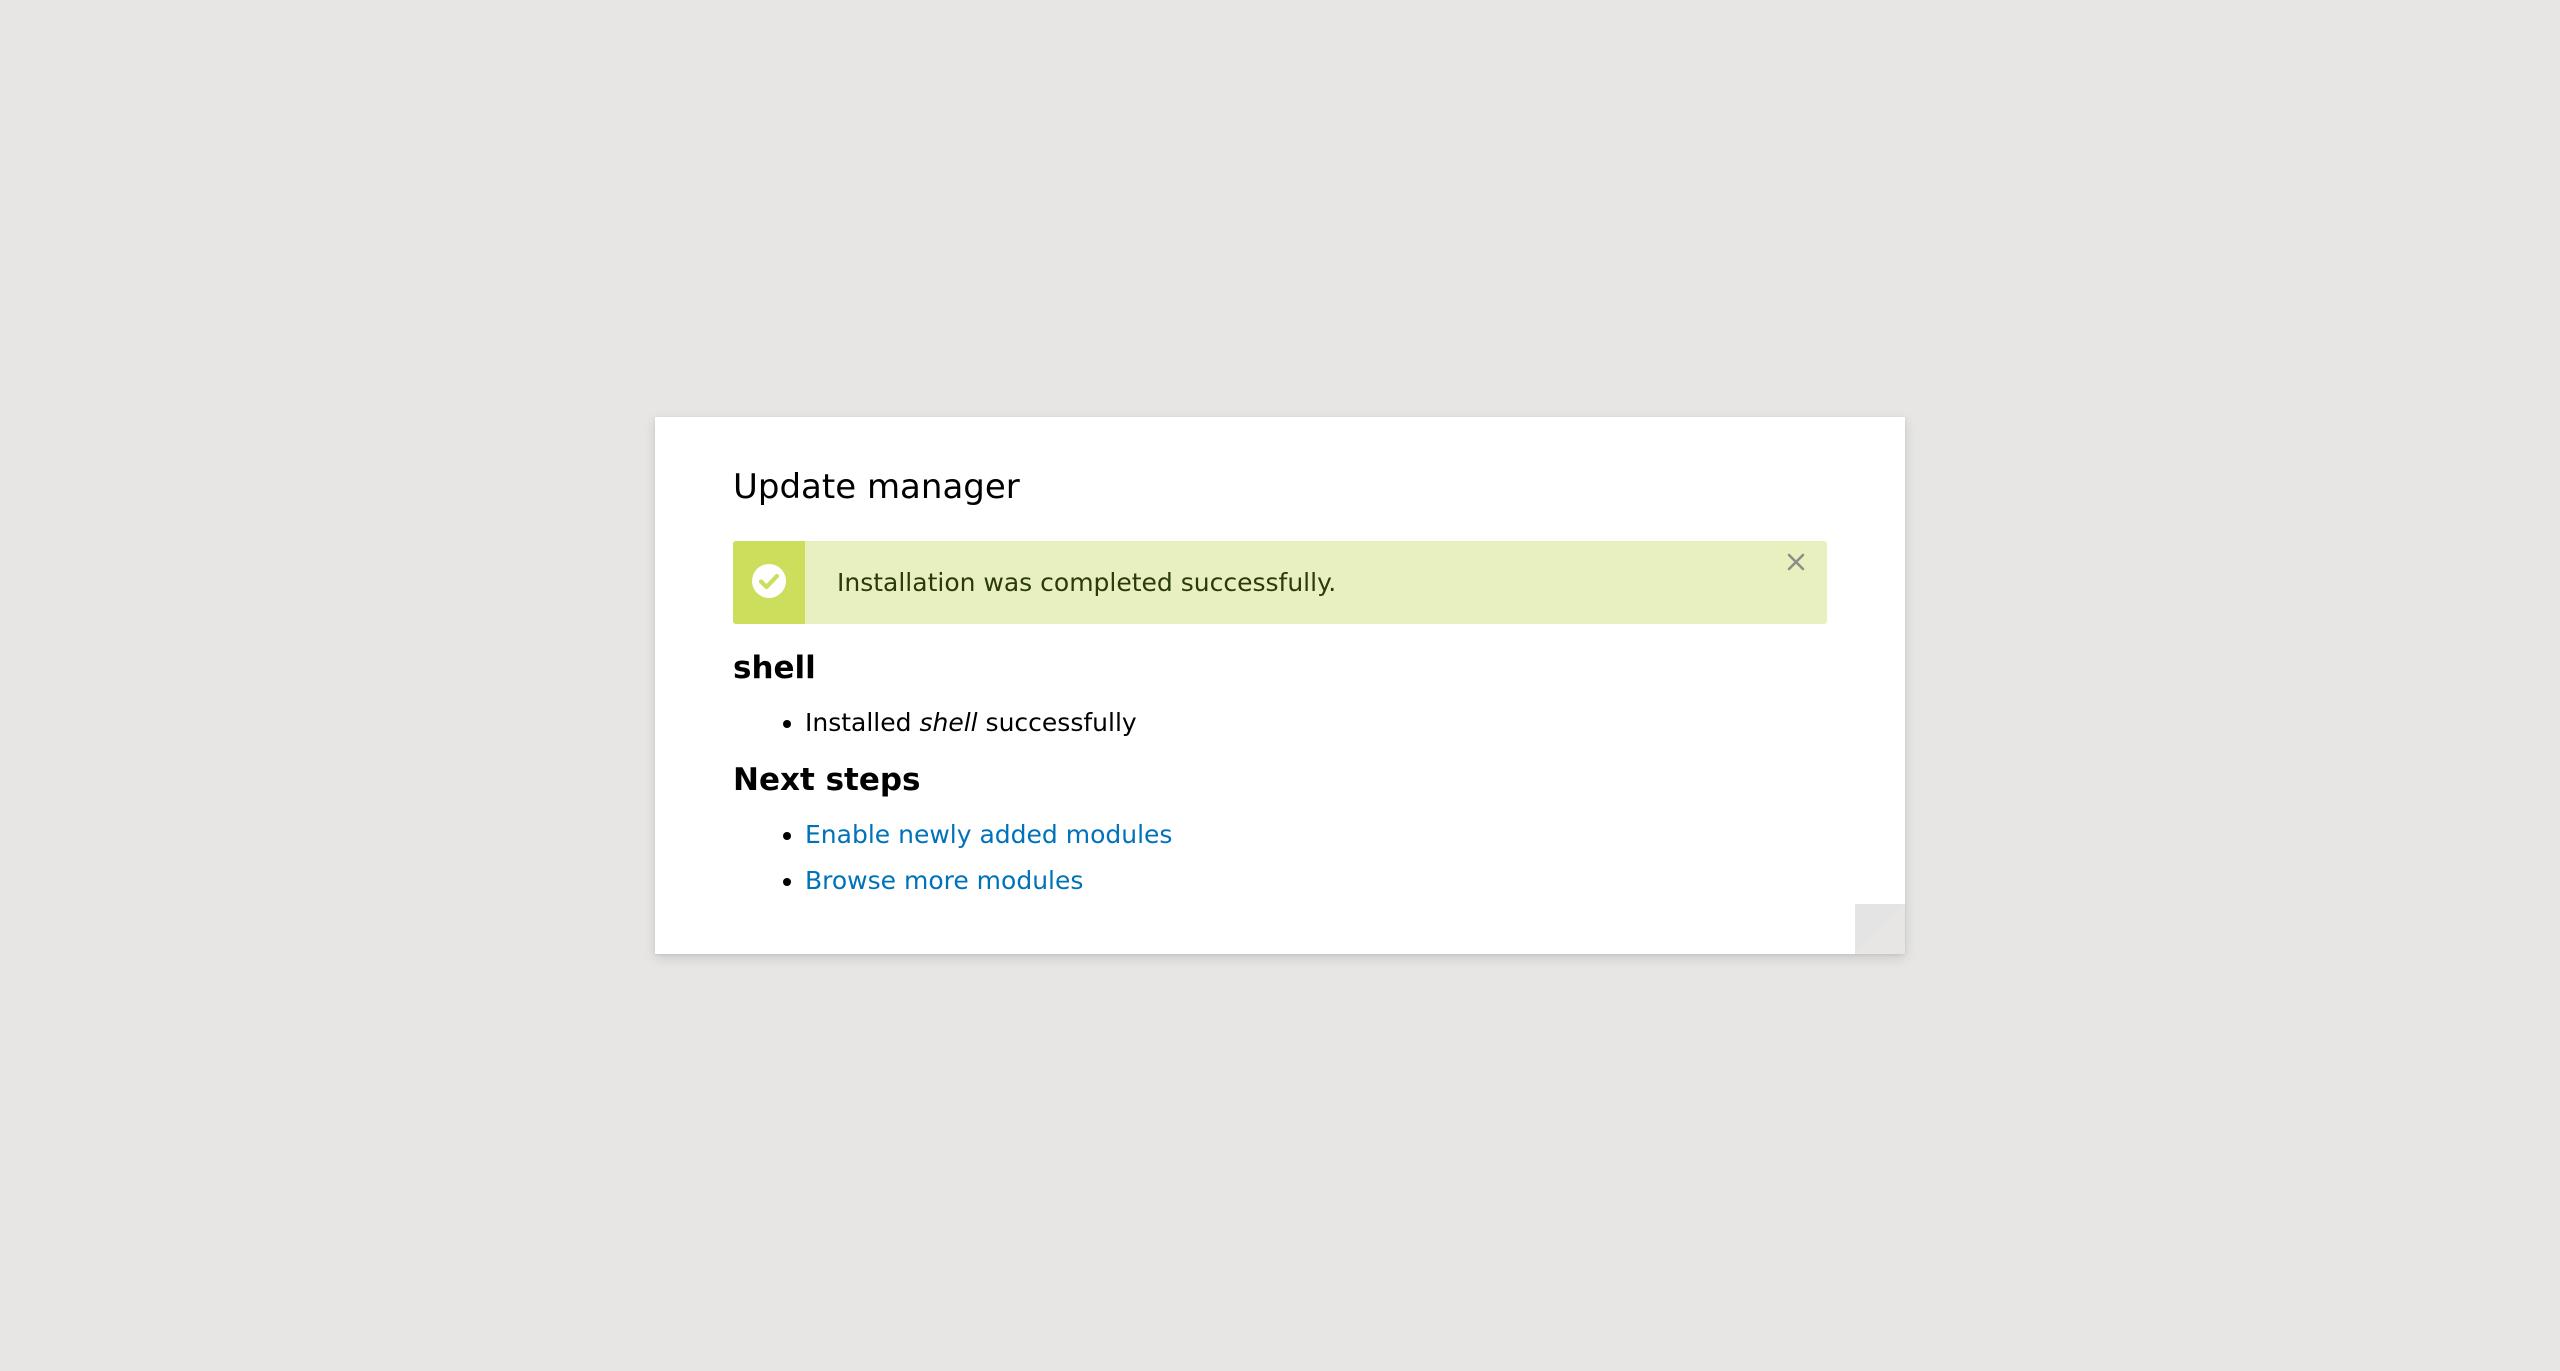  I want to click on project-results-list: Installed shell successfully, so click(1280, 723).